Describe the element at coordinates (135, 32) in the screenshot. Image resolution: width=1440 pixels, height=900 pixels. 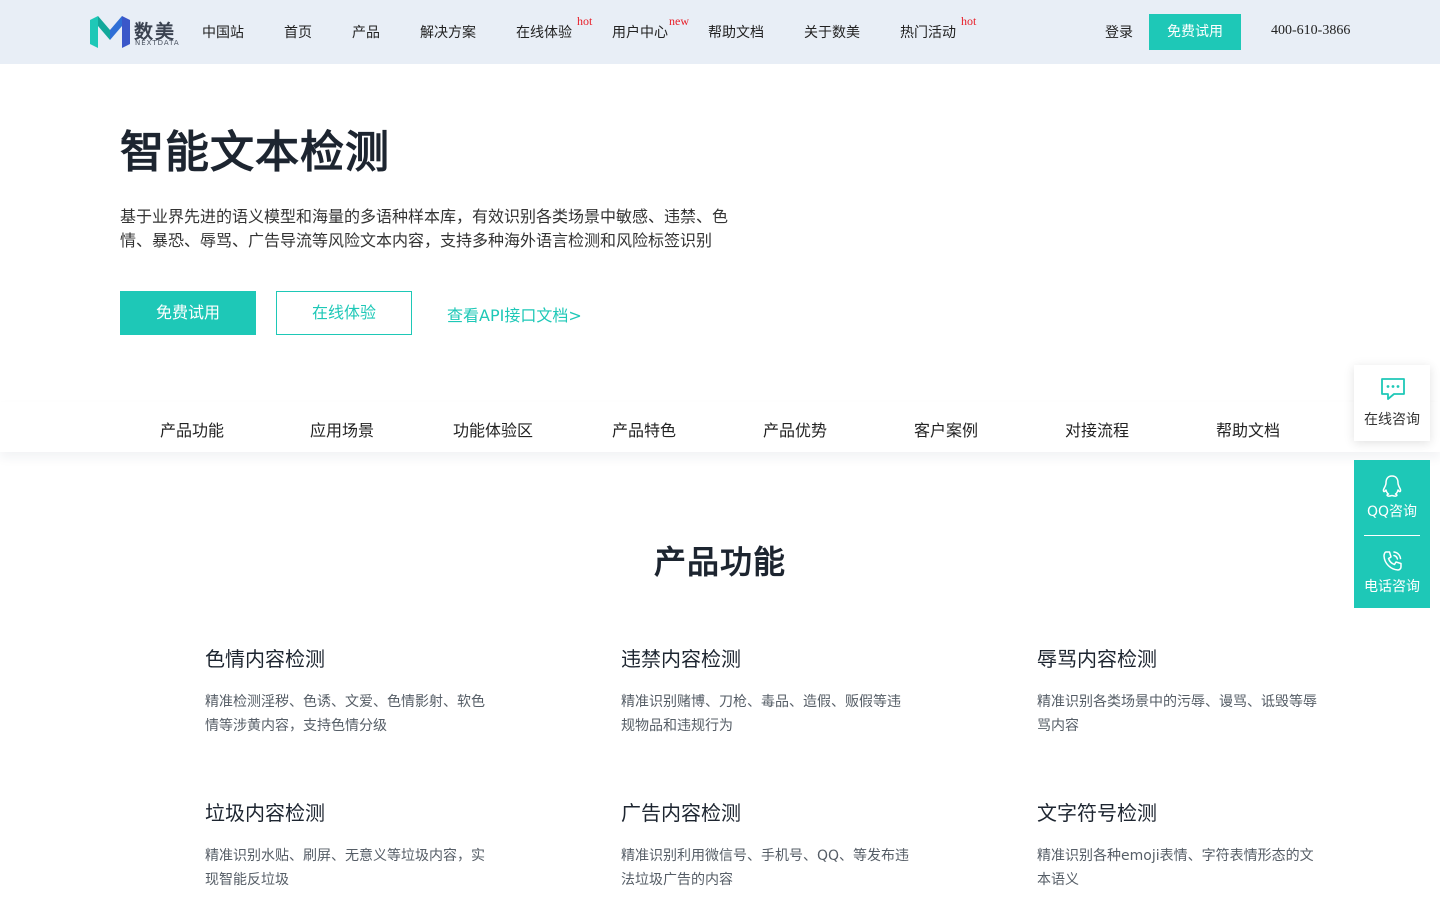
I see `brand-logo: 数美 NEXTDATA` at that location.